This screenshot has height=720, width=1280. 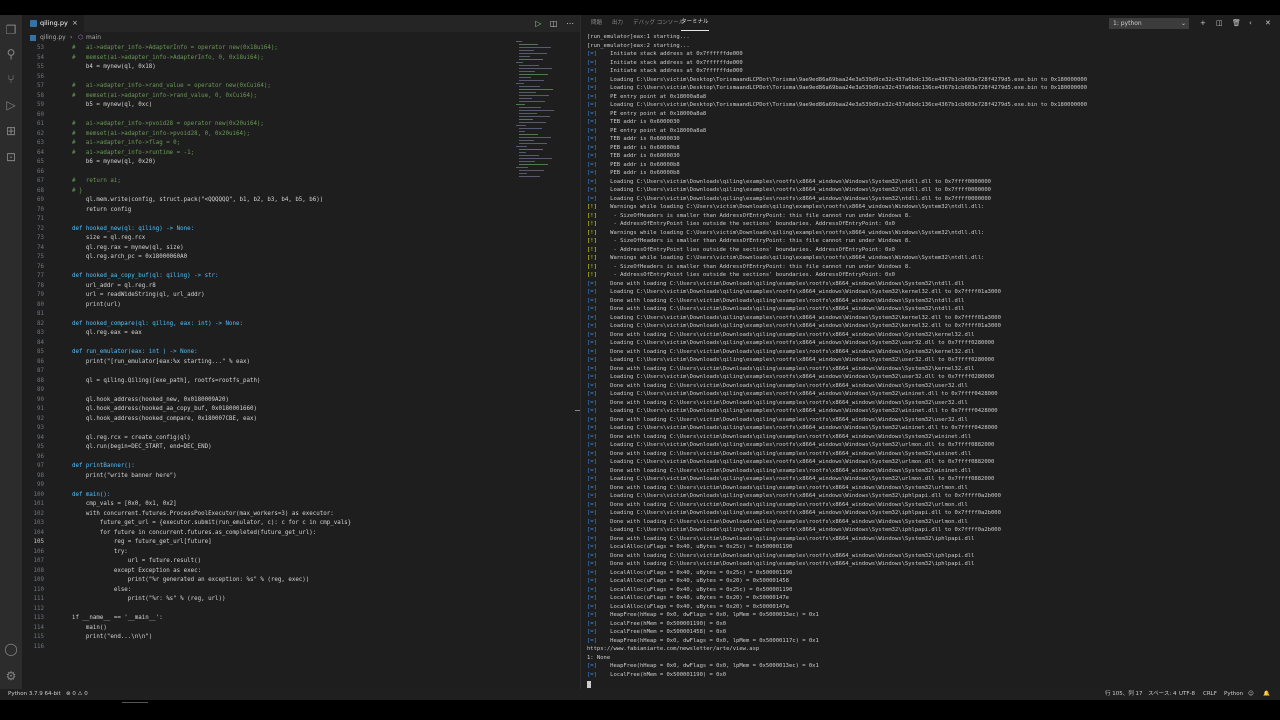 What do you see at coordinates (11, 157) in the screenshot?
I see `remote-explorer-icon: ⊡` at bounding box center [11, 157].